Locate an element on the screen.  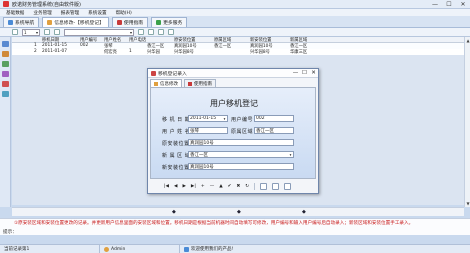
dialog-tab-edit: 信息修改 is located at coordinates (166, 83).